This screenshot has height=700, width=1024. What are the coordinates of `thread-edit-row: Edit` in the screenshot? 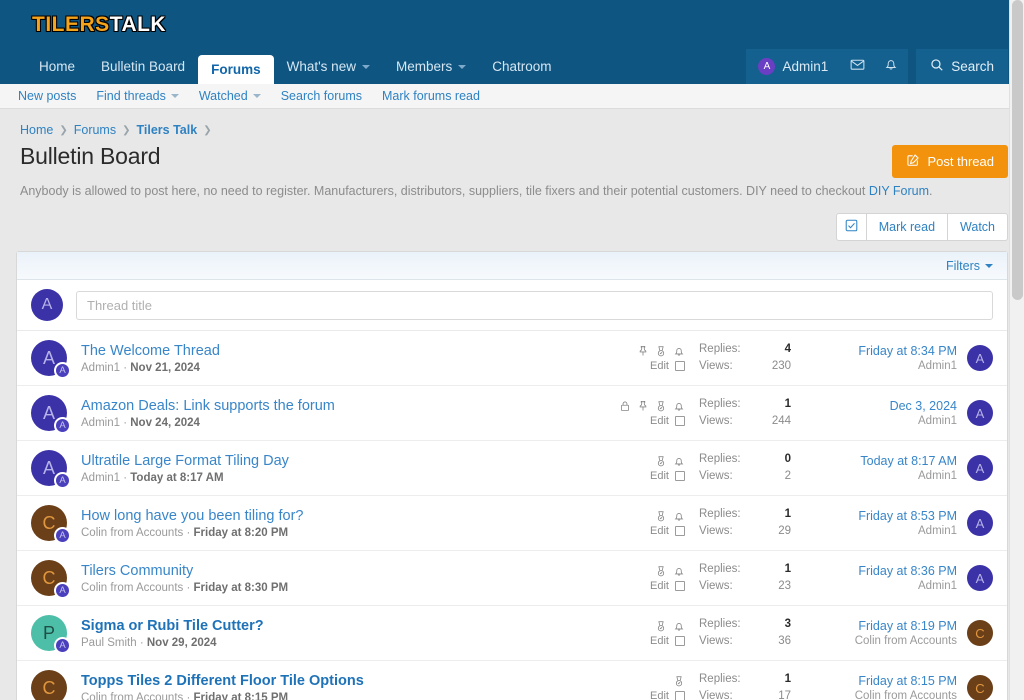 It's located at (667, 421).